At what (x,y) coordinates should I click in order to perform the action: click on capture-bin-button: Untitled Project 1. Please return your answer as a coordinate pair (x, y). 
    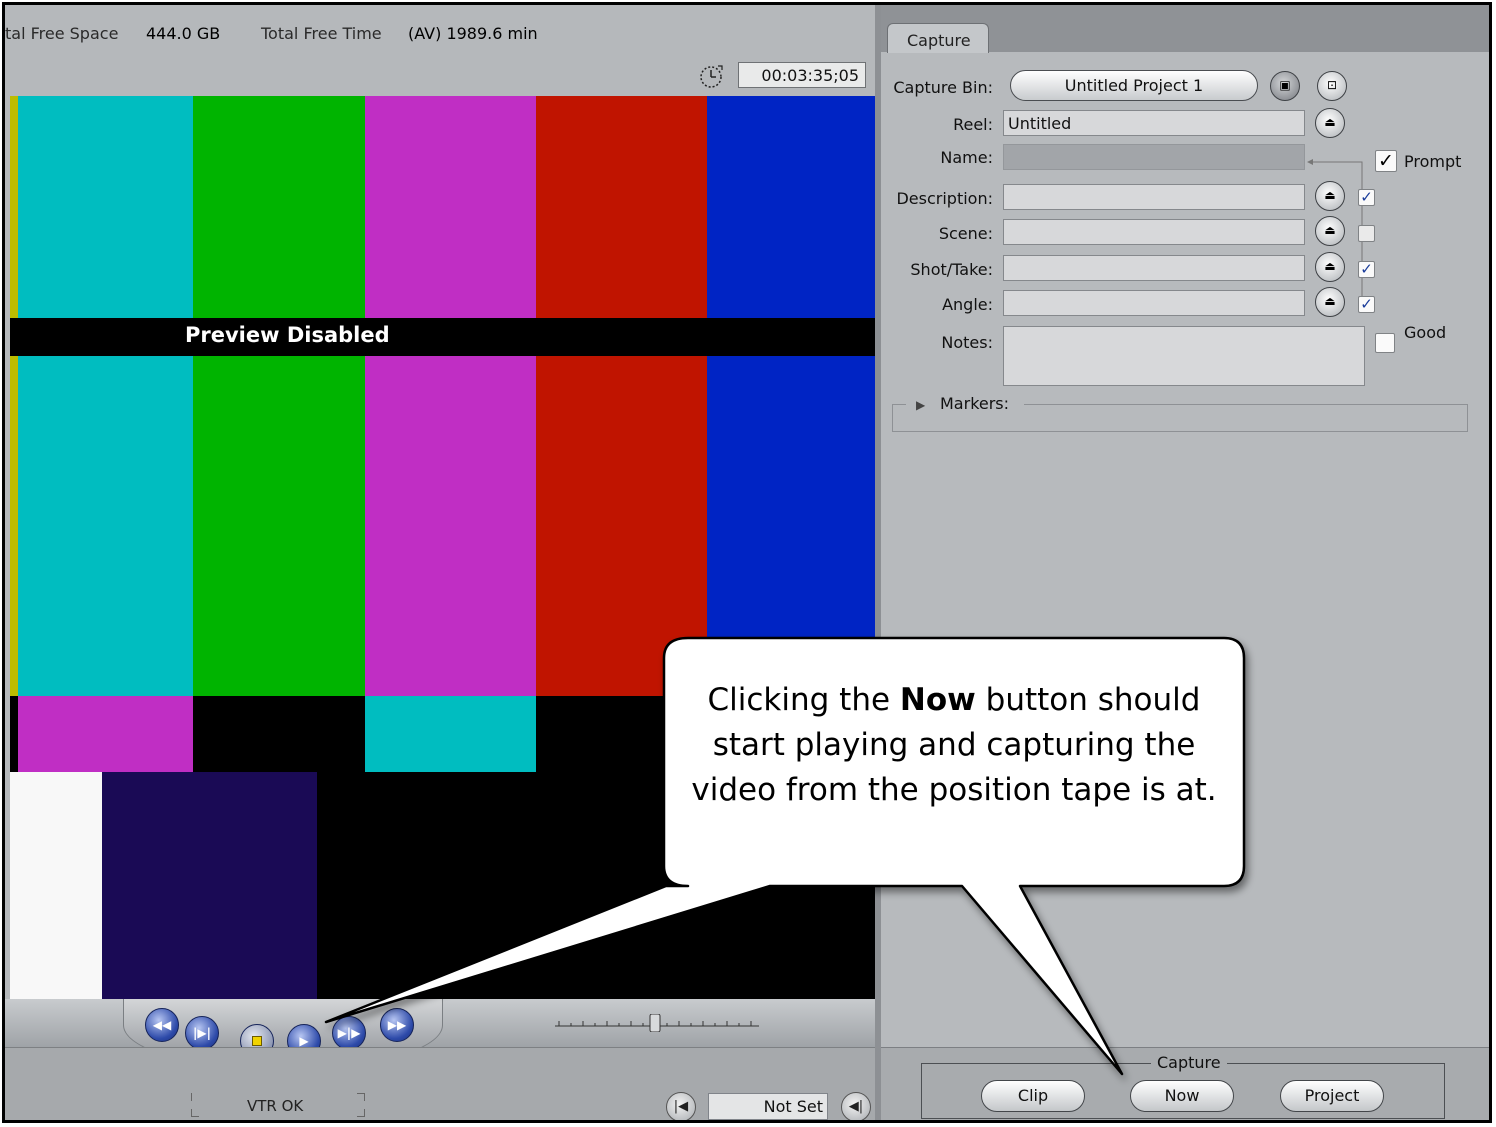
    Looking at the image, I should click on (1134, 85).